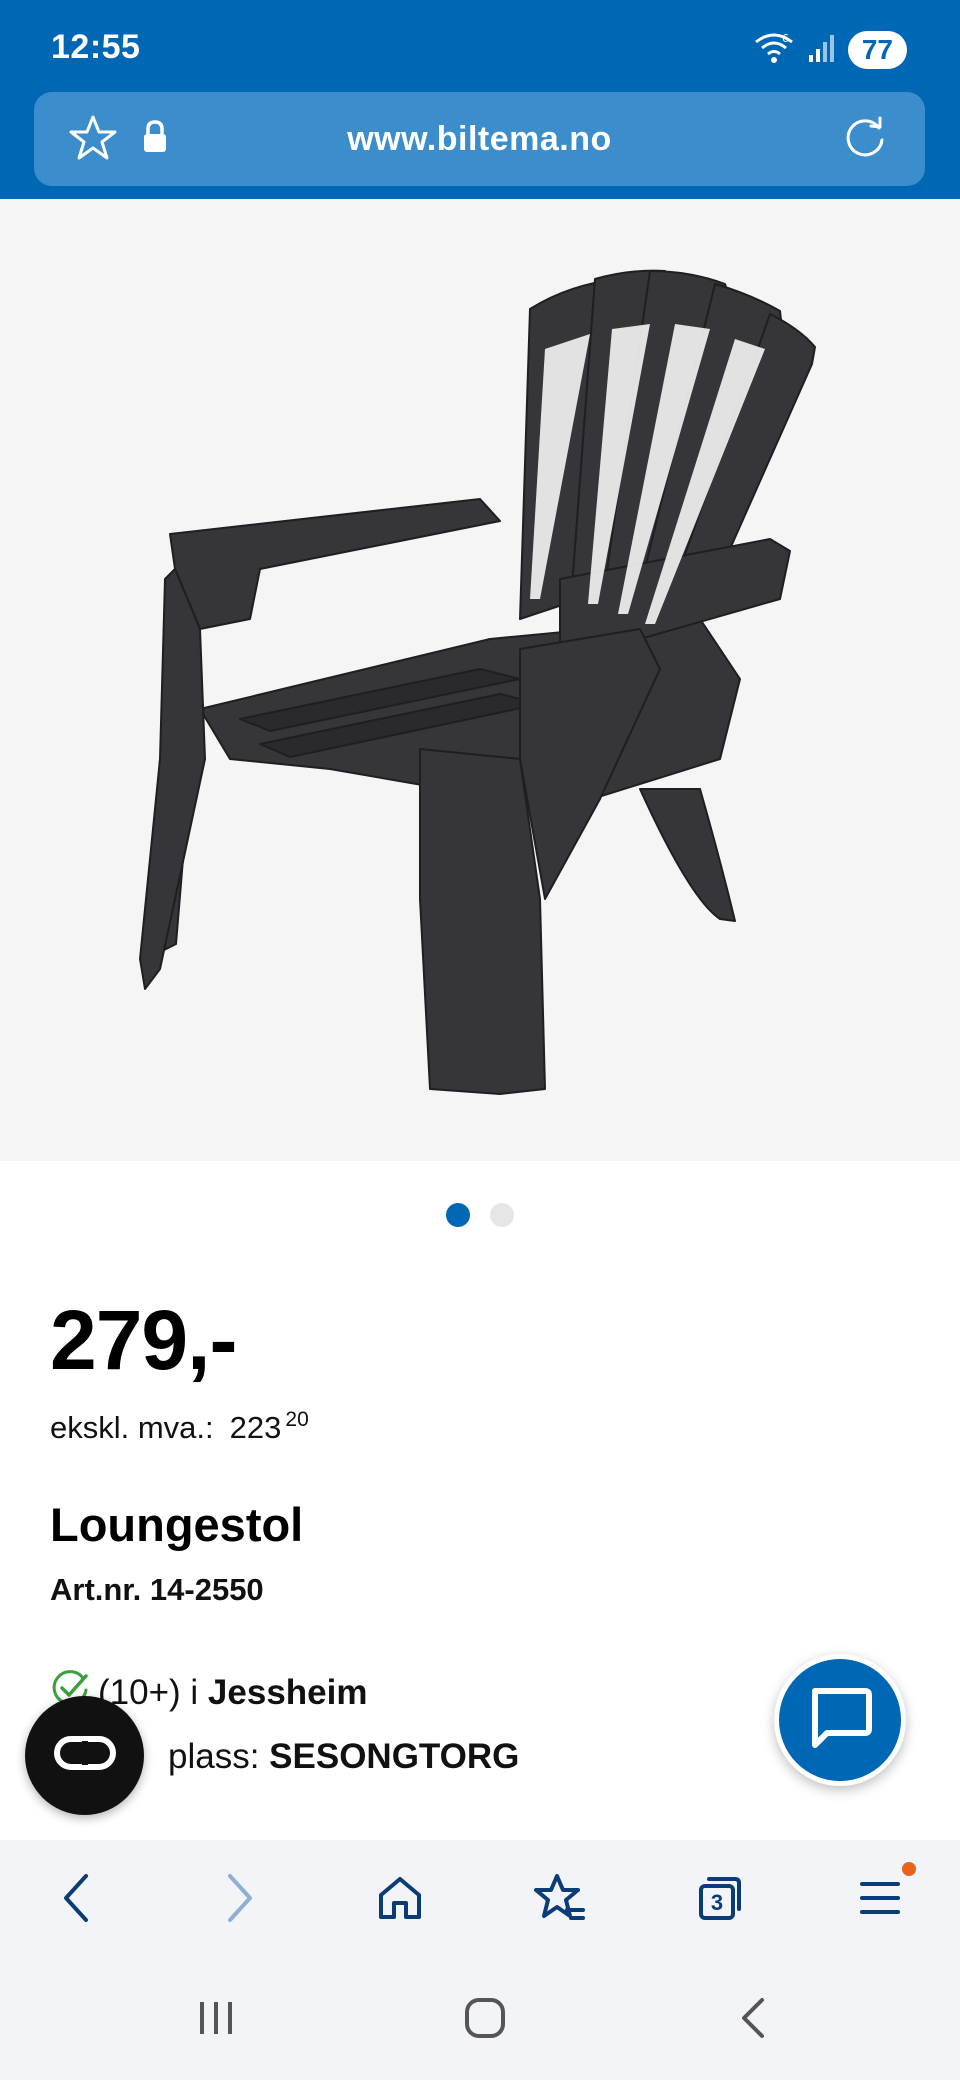  What do you see at coordinates (865, 140) in the screenshot?
I see `reload-icon` at bounding box center [865, 140].